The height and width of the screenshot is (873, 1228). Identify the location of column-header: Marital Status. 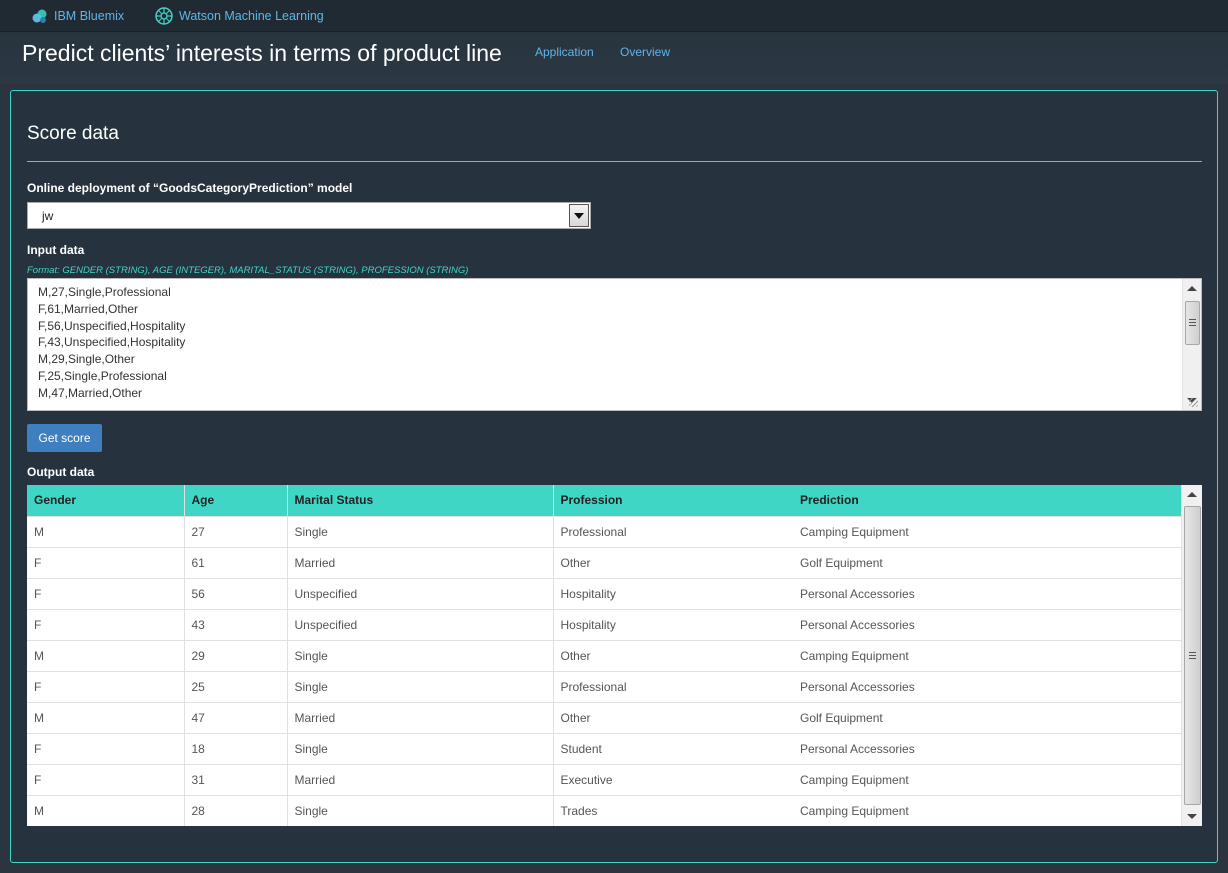
(420, 500).